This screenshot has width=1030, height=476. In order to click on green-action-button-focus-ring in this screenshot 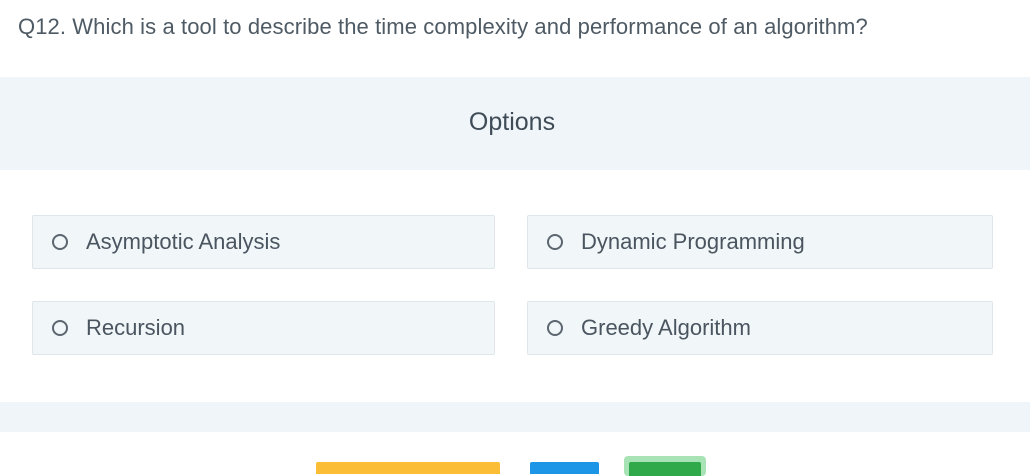, I will do `click(665, 466)`.